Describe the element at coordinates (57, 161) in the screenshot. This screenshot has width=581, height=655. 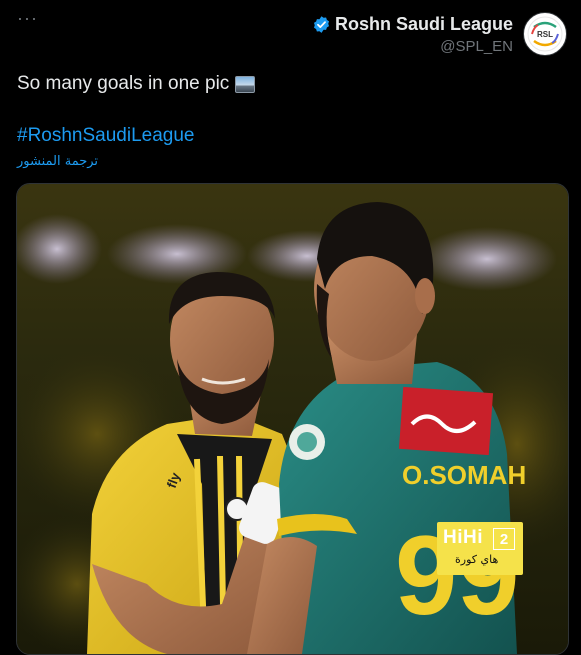
I see `translate-post-link: ترجمة المنشور` at that location.